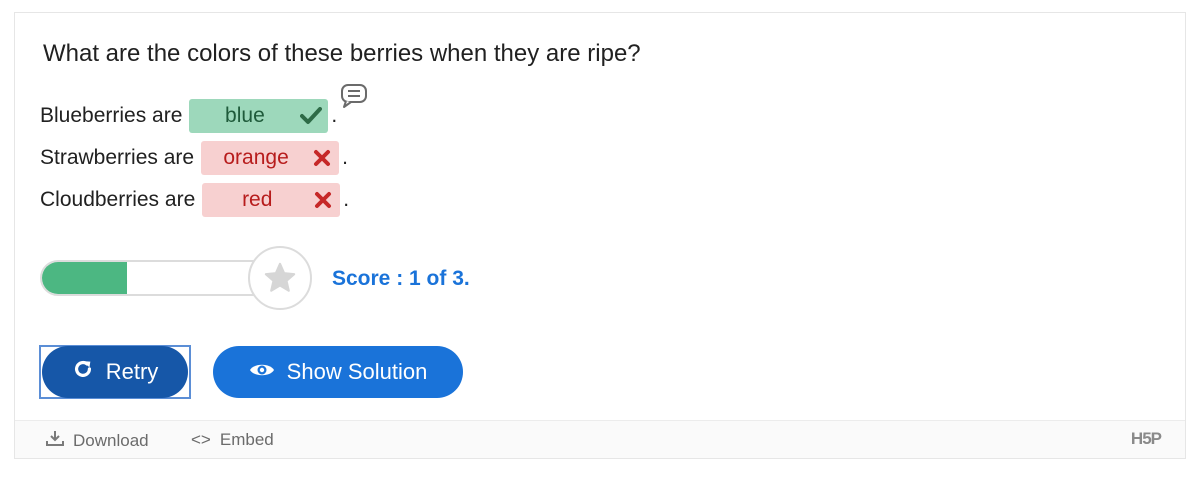  Describe the element at coordinates (401, 278) in the screenshot. I see `score-text: Score : 1 of 3.` at that location.